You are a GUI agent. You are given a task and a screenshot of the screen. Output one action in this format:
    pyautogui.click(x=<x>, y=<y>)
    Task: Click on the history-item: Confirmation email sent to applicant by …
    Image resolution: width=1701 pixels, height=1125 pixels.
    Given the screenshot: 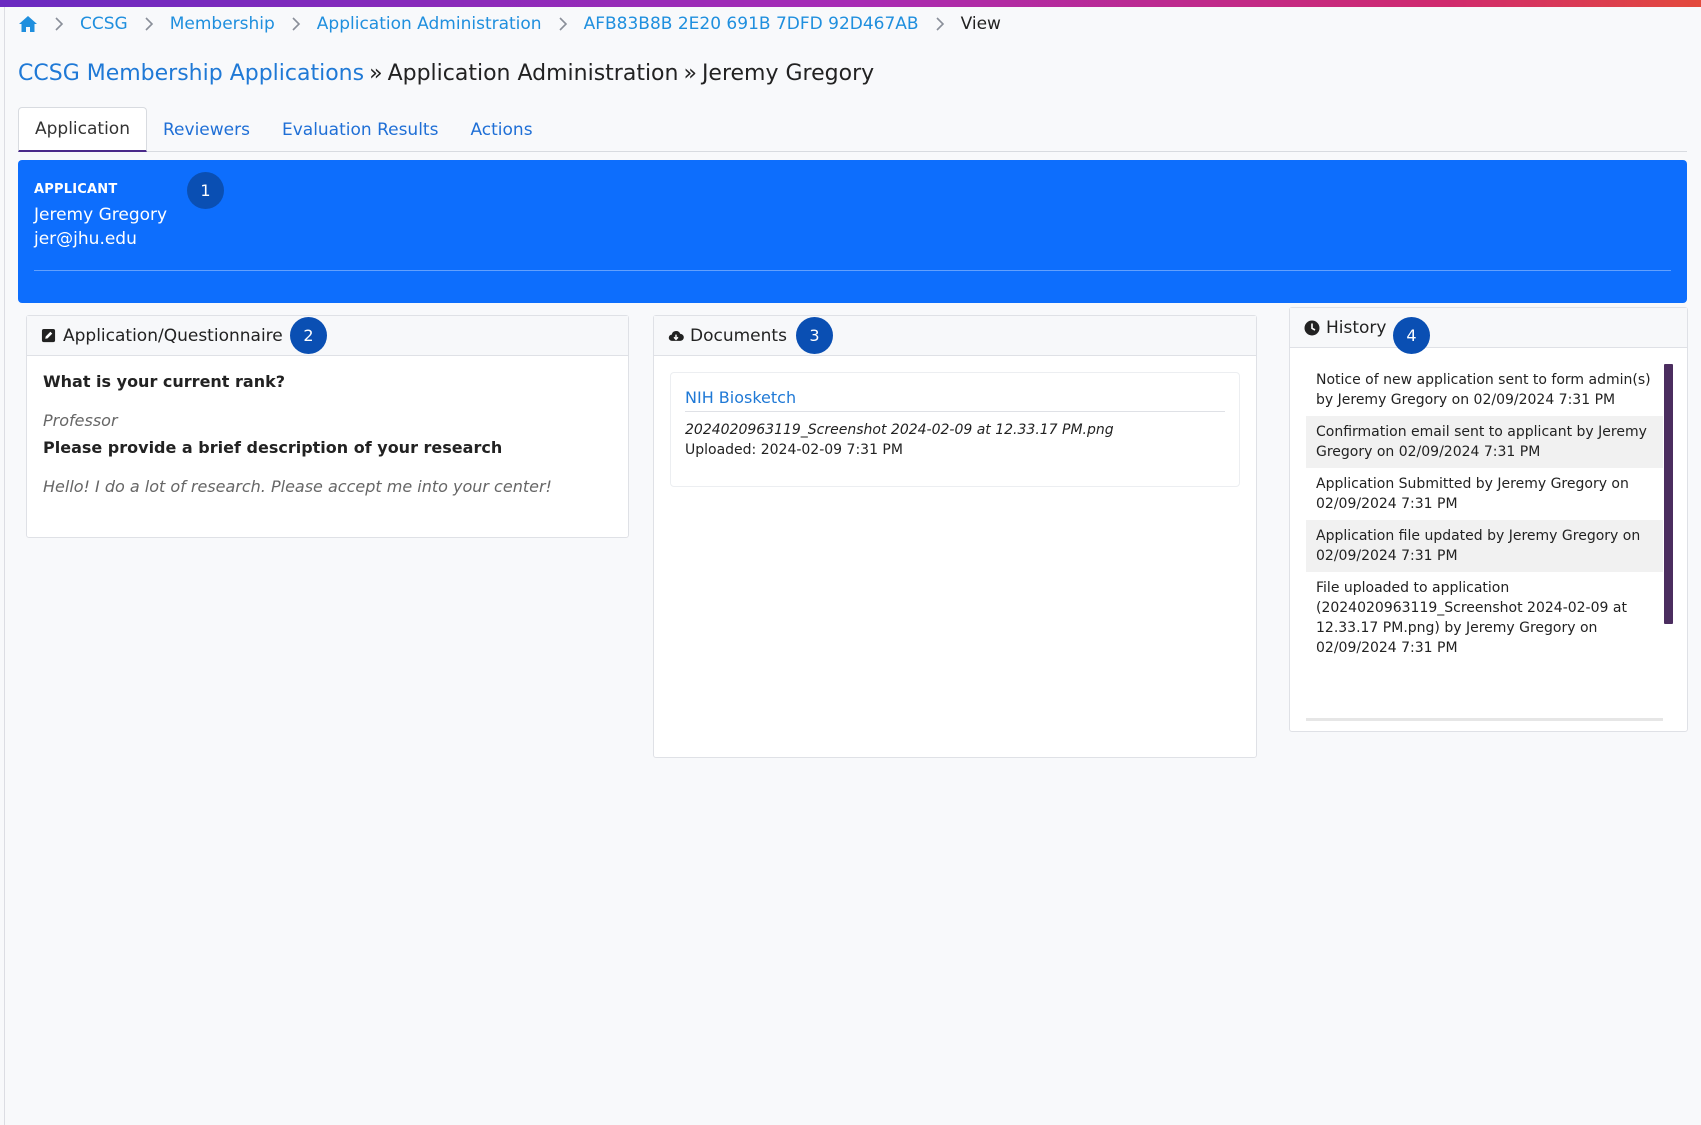 What is the action you would take?
    pyautogui.click(x=1484, y=442)
    